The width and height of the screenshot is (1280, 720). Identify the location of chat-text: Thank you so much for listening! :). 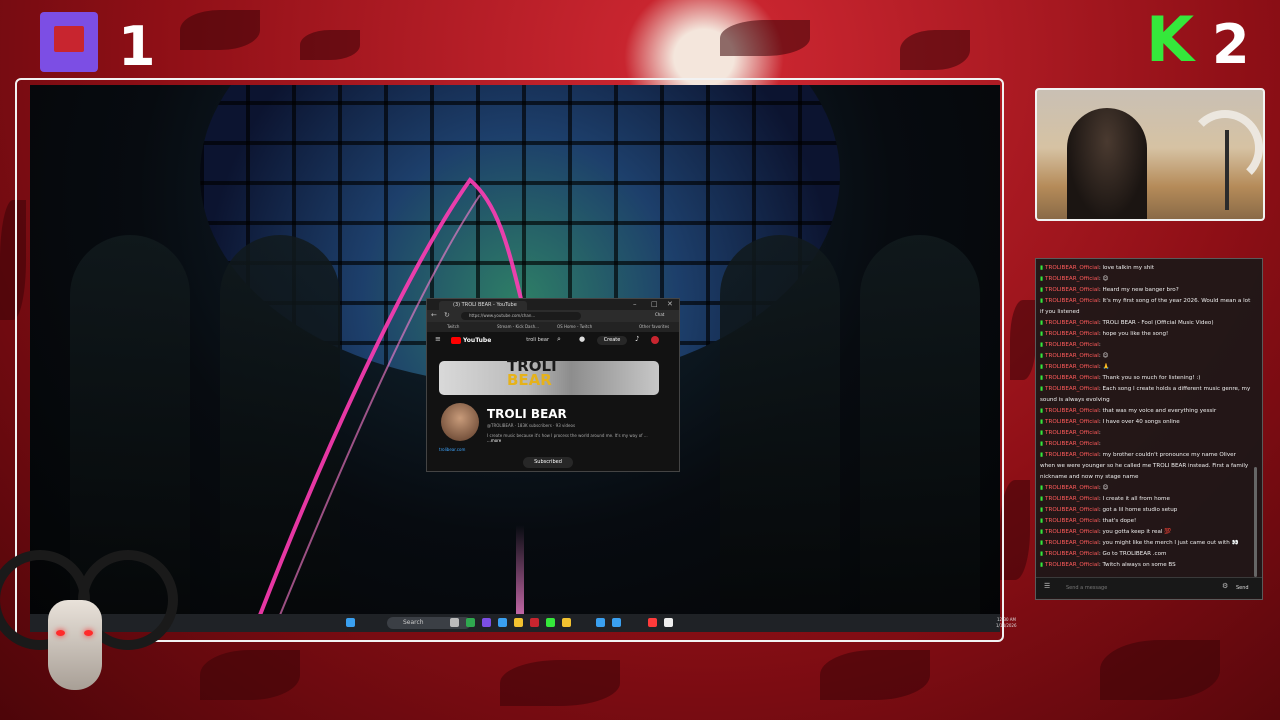
(1151, 378).